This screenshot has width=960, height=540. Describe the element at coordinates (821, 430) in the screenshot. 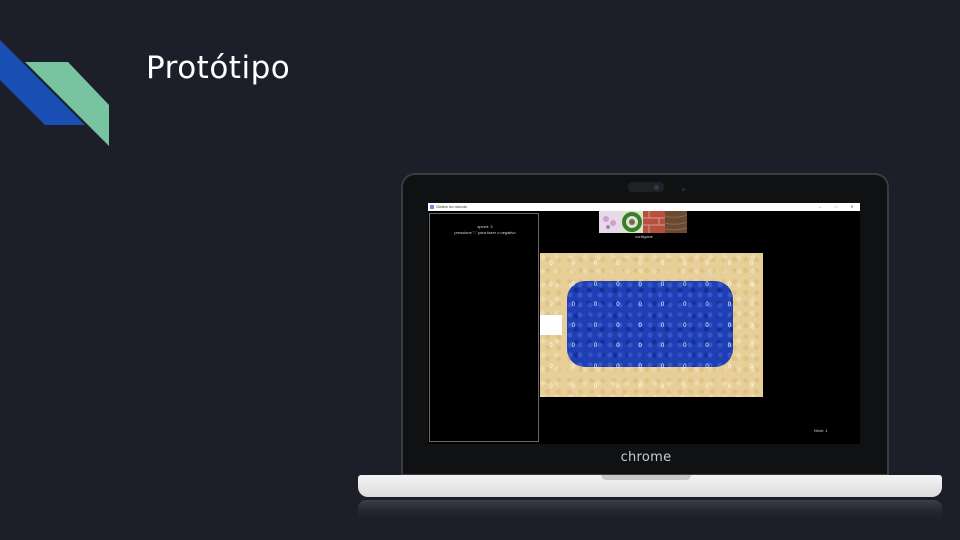

I see `level-status: Nível: 1` at that location.